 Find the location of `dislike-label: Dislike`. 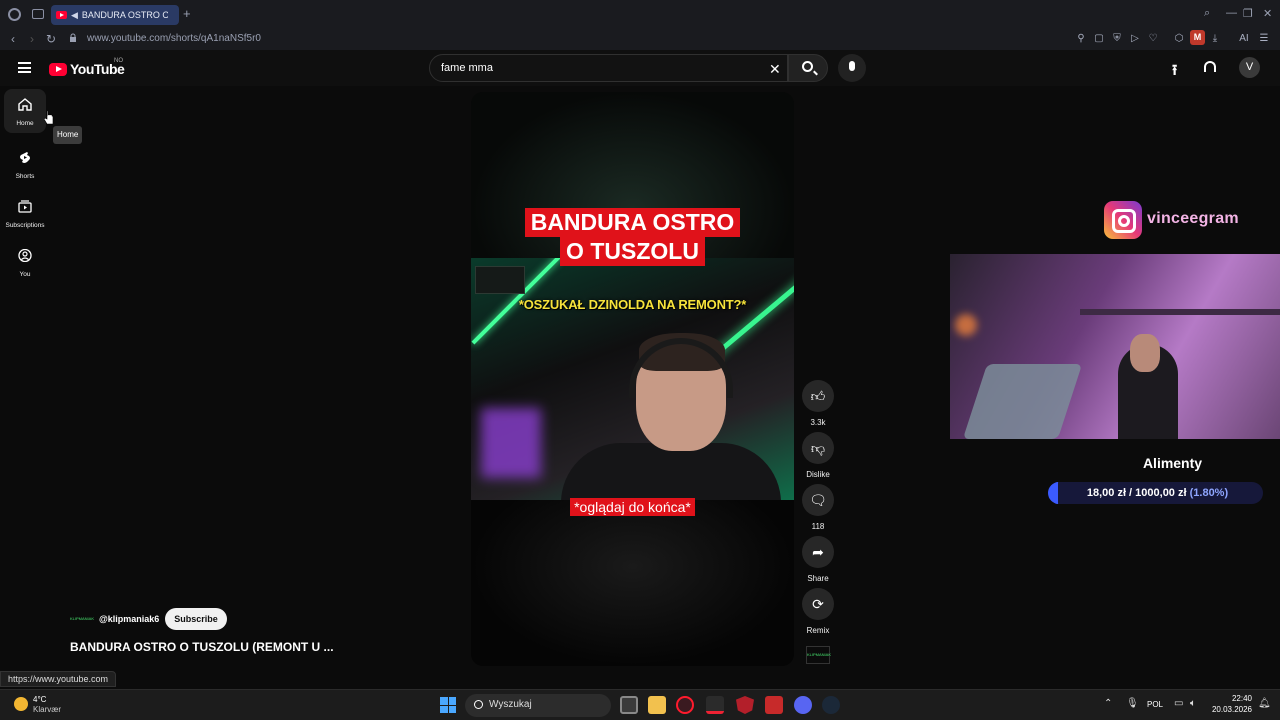

dislike-label: Dislike is located at coordinates (818, 474).